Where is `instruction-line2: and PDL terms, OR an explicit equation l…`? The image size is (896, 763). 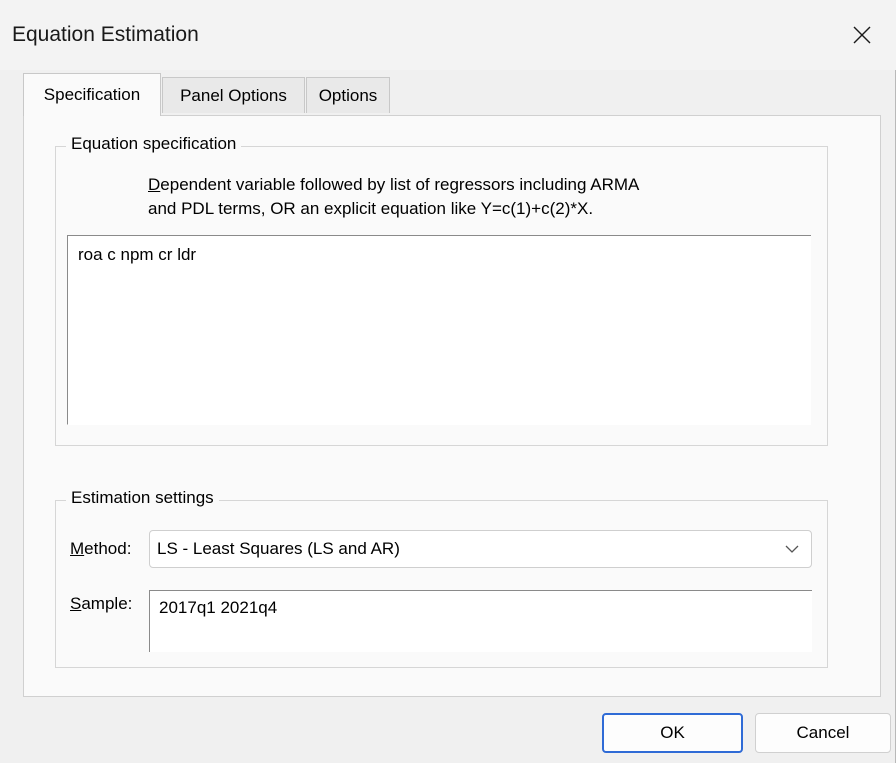
instruction-line2: and PDL terms, OR an explicit equation l… is located at coordinates (371, 208).